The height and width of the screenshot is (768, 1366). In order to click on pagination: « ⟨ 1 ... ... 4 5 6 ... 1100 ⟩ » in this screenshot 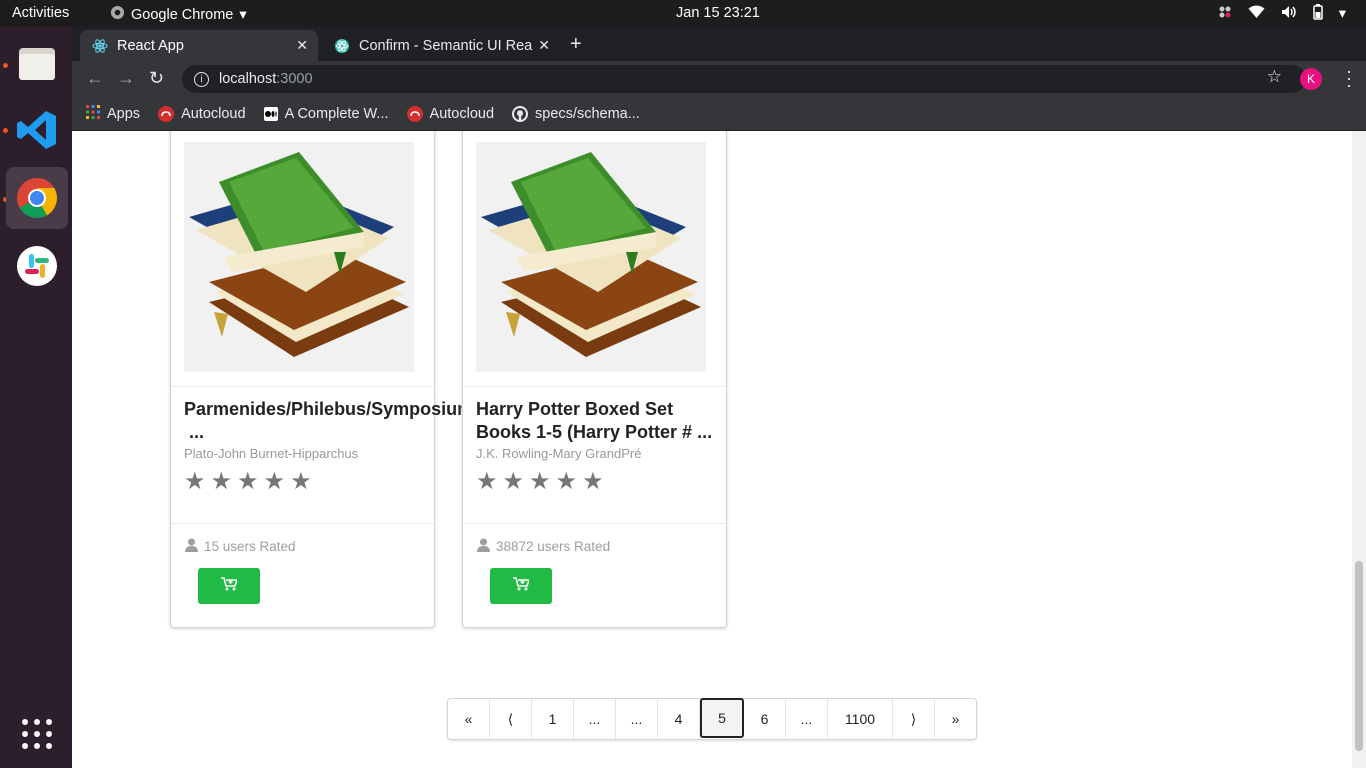, I will do `click(712, 719)`.